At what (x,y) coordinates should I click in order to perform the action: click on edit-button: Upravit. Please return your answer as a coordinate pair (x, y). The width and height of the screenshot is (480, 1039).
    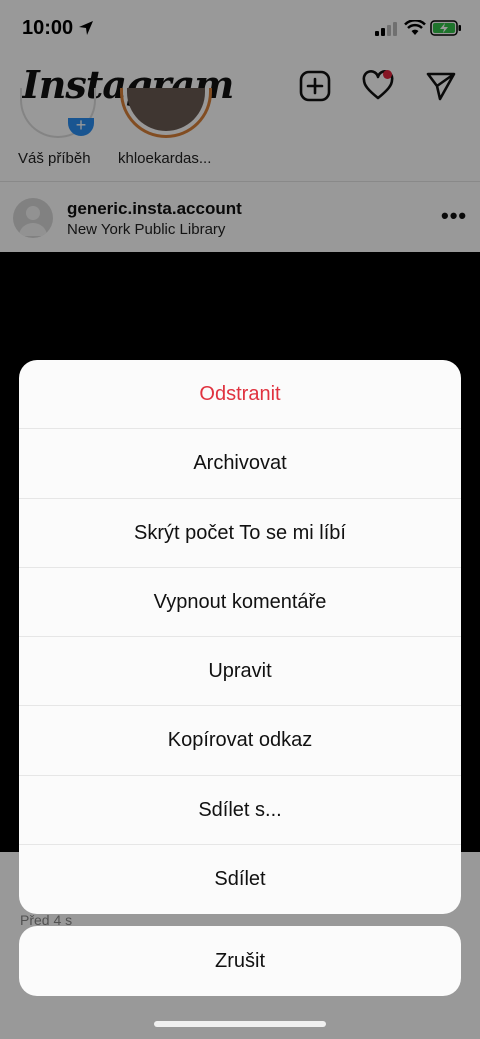
    Looking at the image, I should click on (240, 672).